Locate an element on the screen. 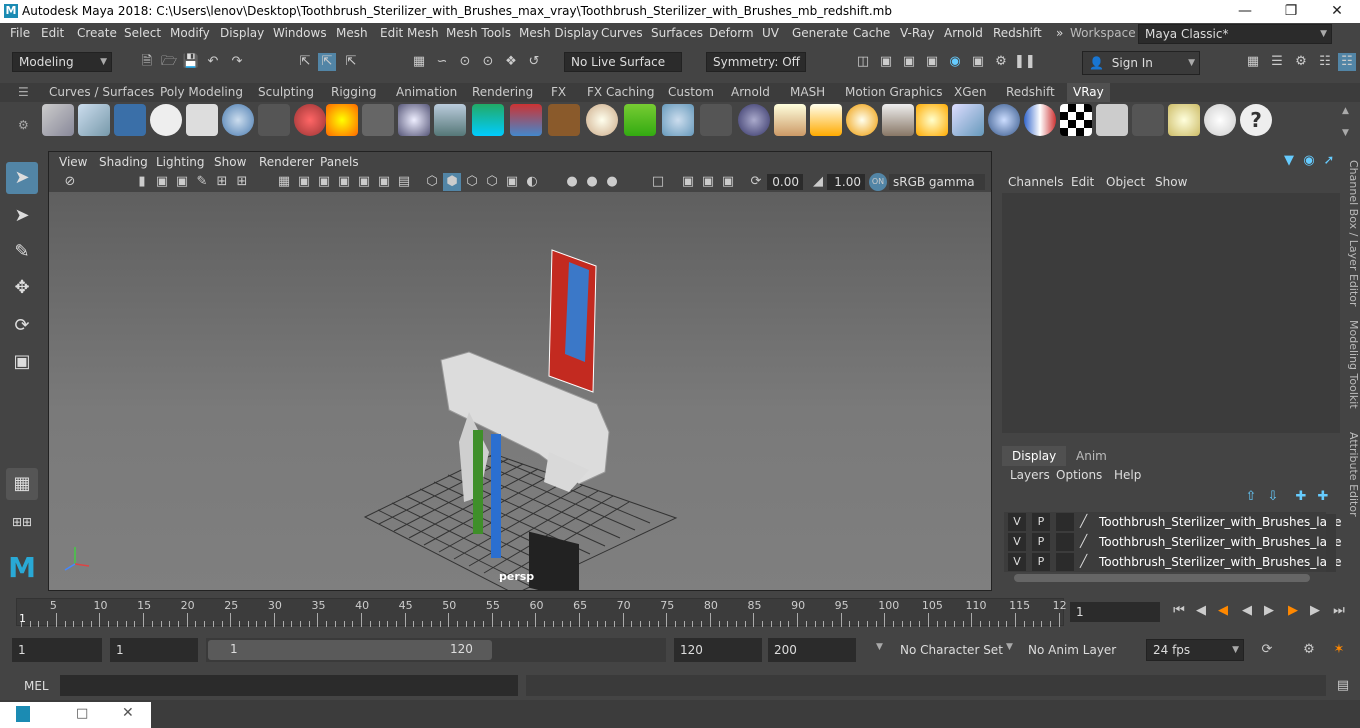 The width and height of the screenshot is (1360, 728). cb-menu-show: Show is located at coordinates (1171, 182).